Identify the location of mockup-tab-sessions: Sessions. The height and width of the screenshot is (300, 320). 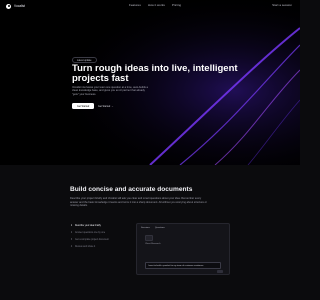
(145, 228).